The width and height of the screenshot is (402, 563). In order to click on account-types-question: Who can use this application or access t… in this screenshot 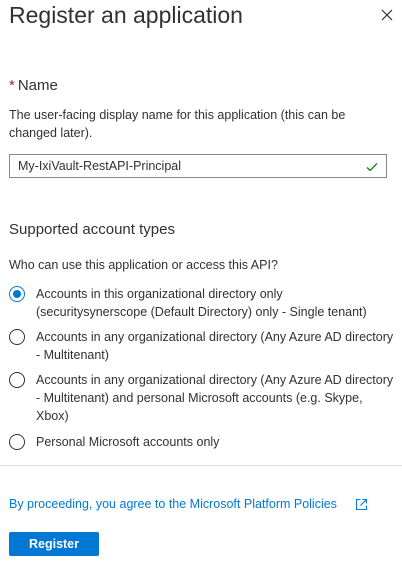, I will do `click(143, 265)`.